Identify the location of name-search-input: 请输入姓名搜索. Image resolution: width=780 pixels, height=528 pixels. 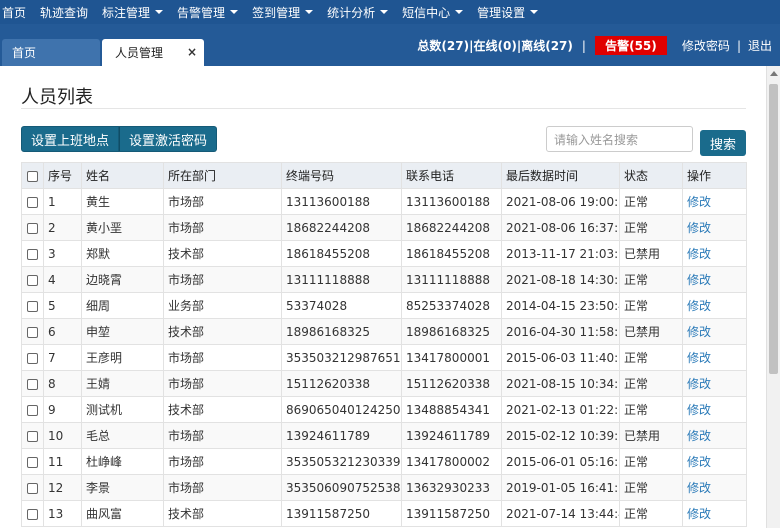
(619, 139).